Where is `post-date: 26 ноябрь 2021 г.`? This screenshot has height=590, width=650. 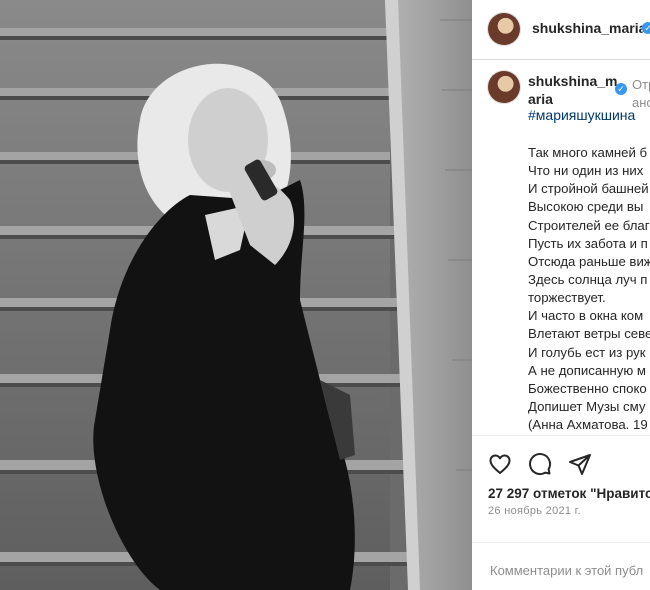
post-date: 26 ноябрь 2021 г. is located at coordinates (534, 511).